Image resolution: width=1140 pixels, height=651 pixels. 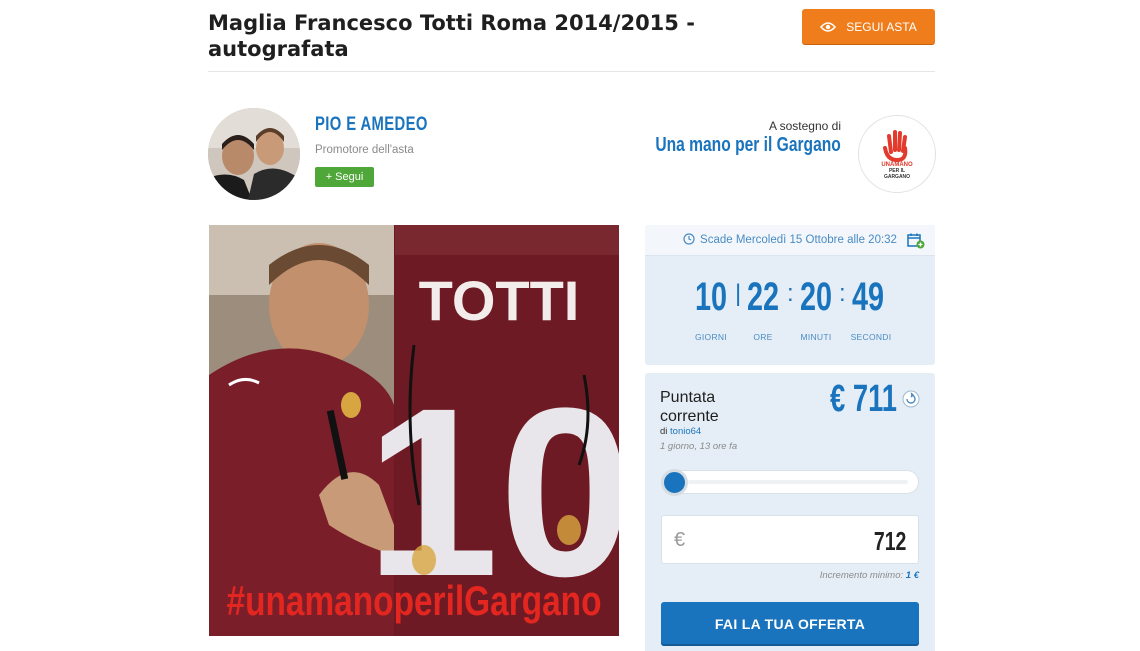 What do you see at coordinates (371, 125) in the screenshot?
I see `promoter-name: PIO E AMEDEO` at bounding box center [371, 125].